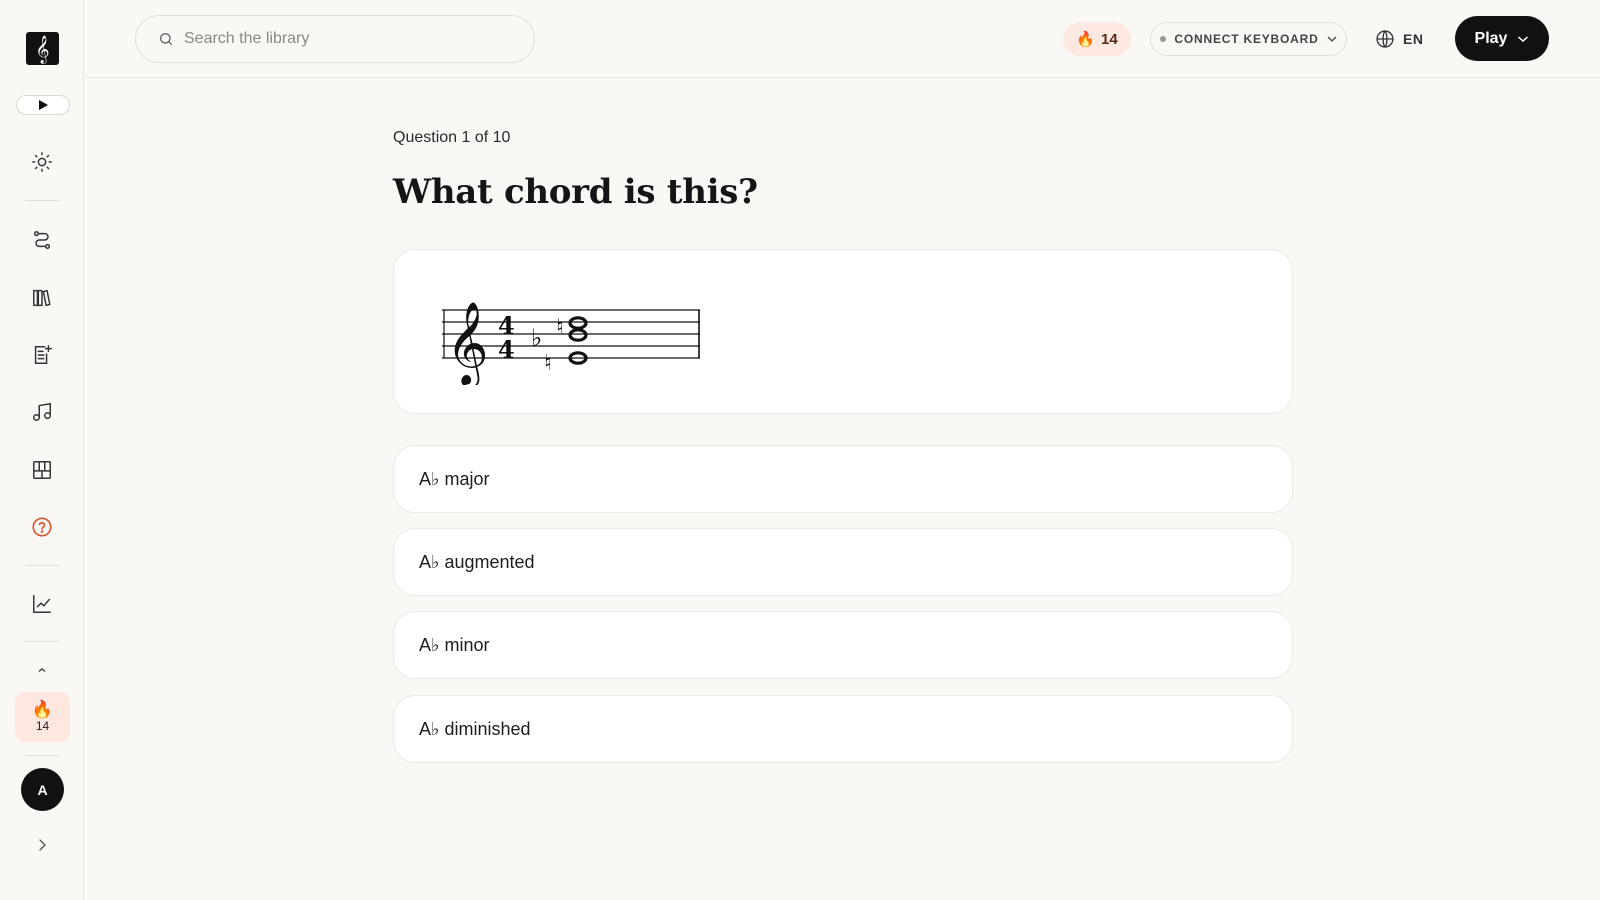 The width and height of the screenshot is (1600, 900). I want to click on sidebar-item-quiz, so click(42, 527).